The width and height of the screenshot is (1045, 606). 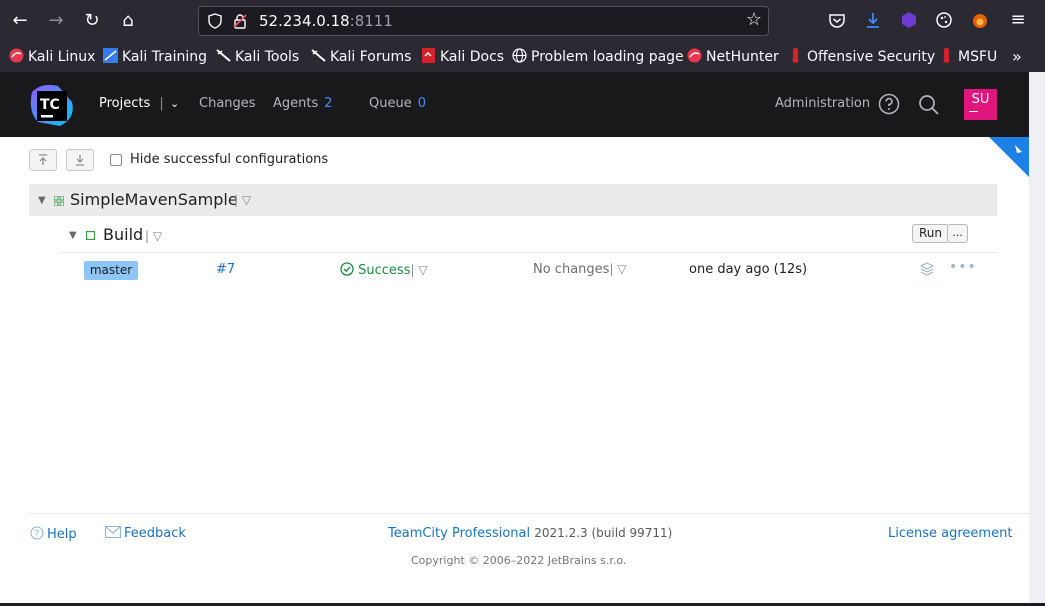 I want to click on help-icon: ?, so click(x=37, y=533).